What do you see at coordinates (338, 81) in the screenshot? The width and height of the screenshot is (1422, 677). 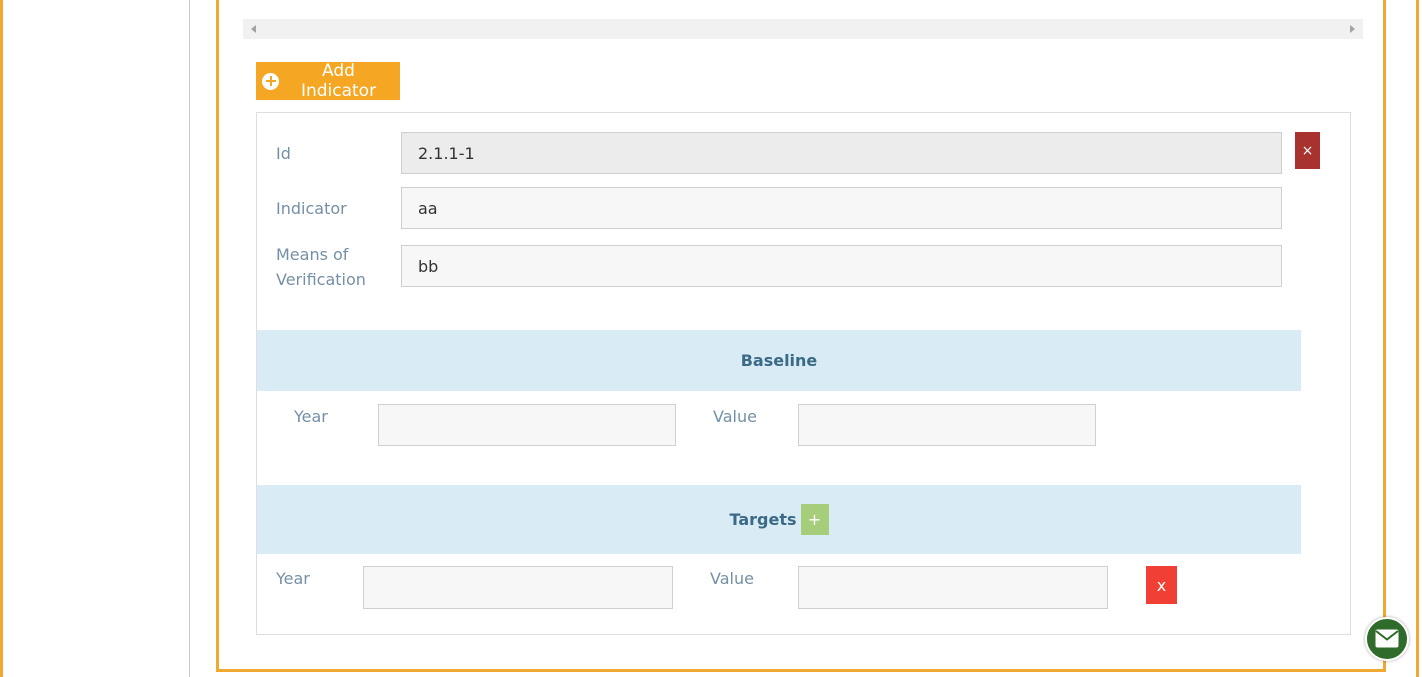 I see `add-indicator-label: Add Indicator` at bounding box center [338, 81].